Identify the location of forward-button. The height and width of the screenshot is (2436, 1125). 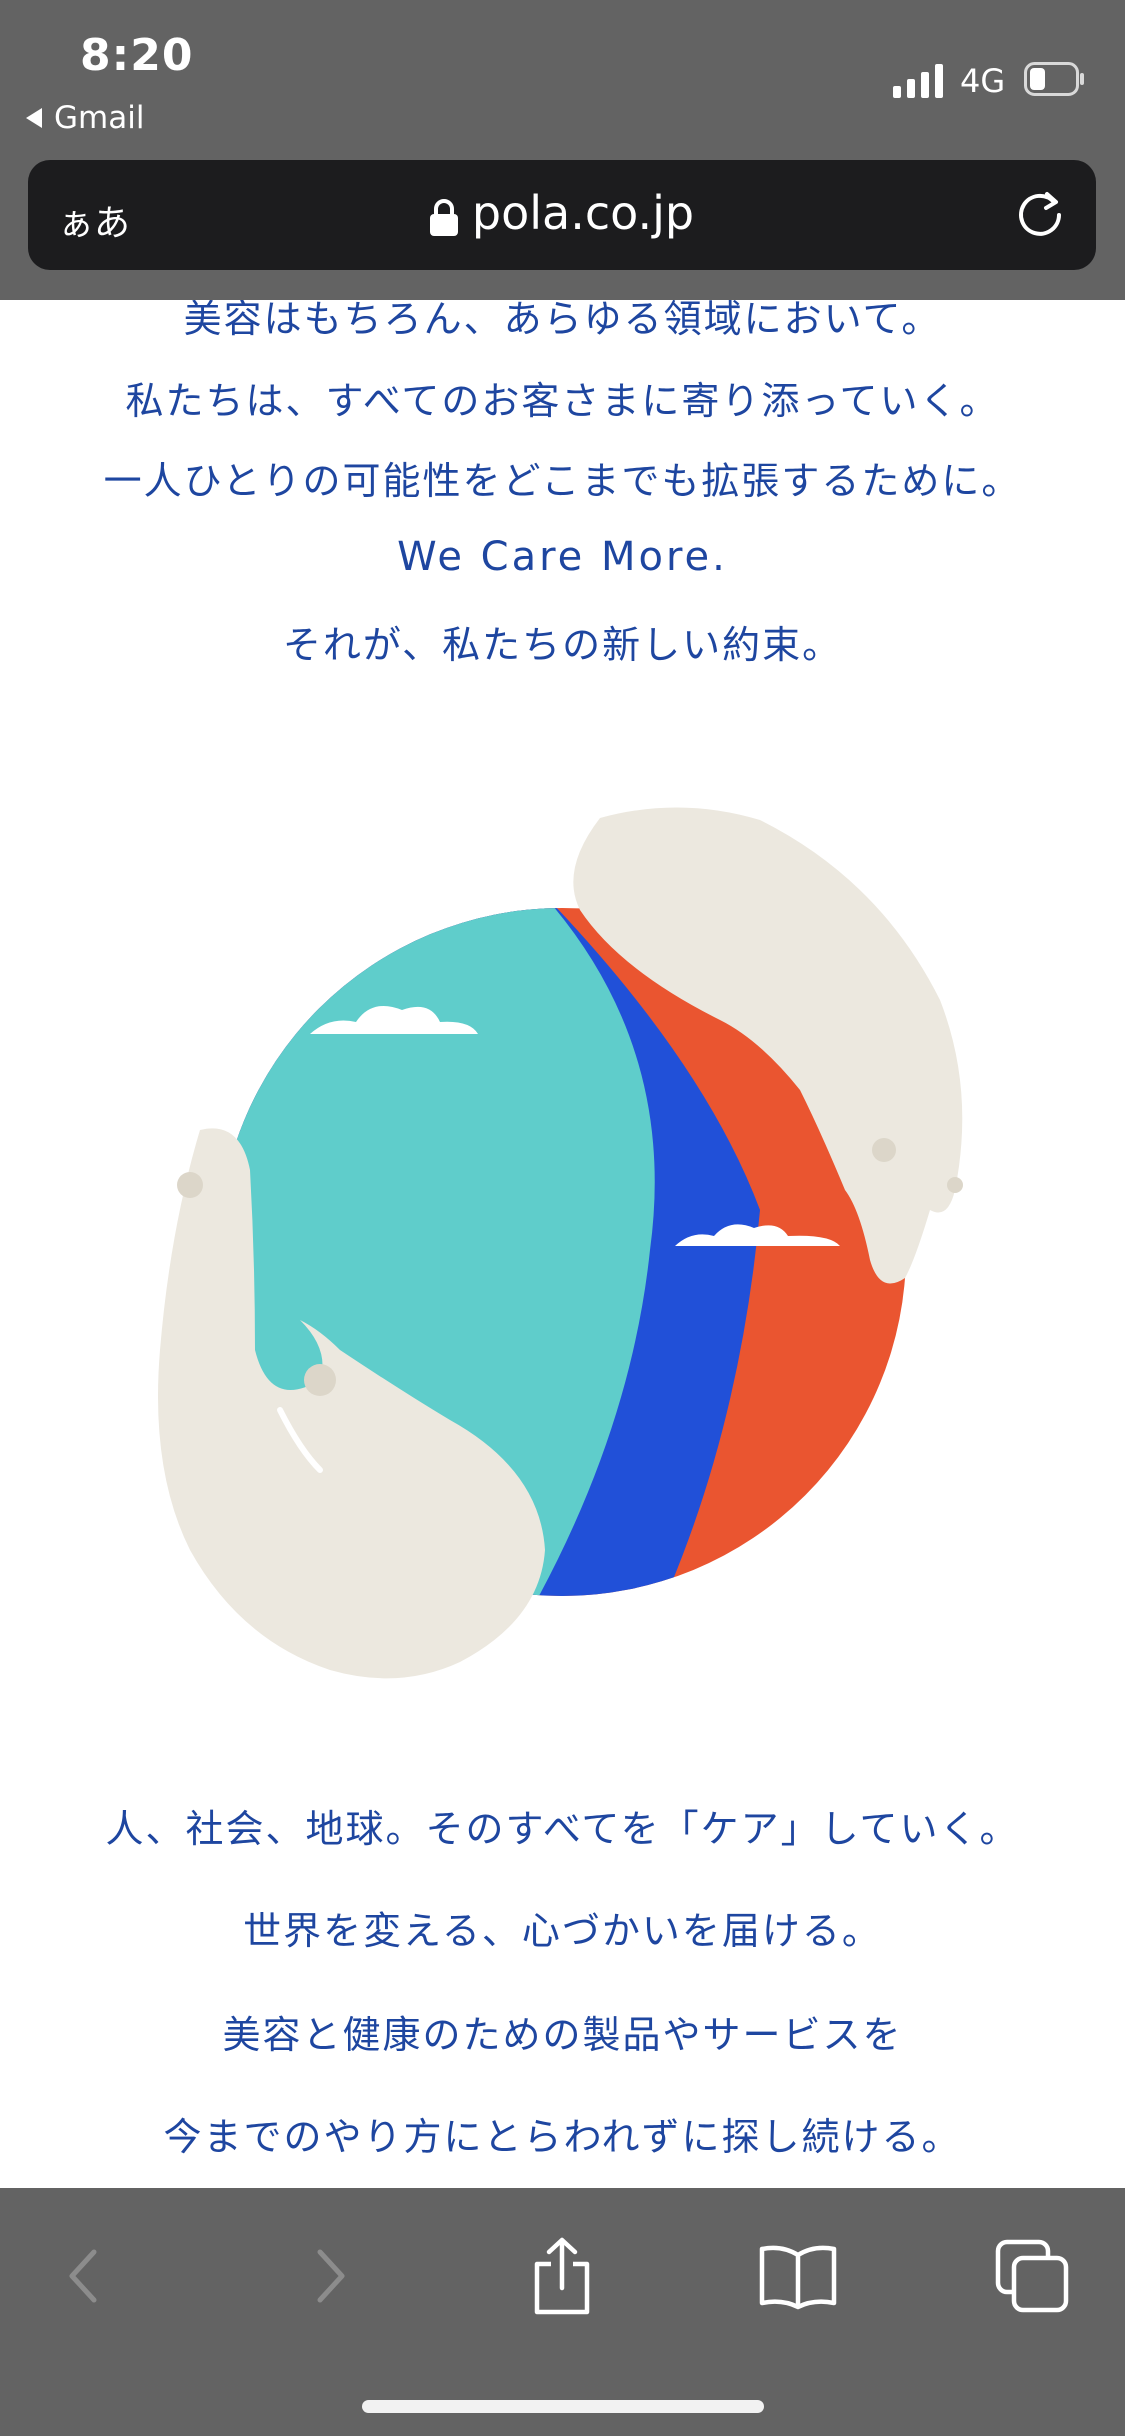
(328, 2276).